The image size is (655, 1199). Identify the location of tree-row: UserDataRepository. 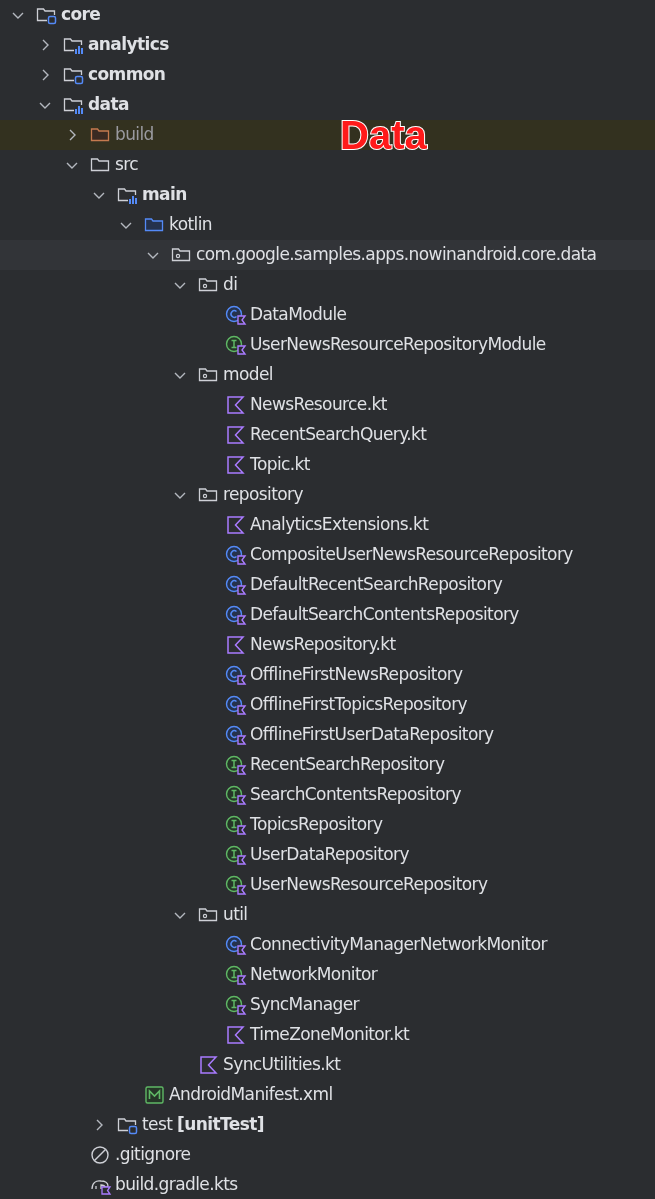
(204, 855).